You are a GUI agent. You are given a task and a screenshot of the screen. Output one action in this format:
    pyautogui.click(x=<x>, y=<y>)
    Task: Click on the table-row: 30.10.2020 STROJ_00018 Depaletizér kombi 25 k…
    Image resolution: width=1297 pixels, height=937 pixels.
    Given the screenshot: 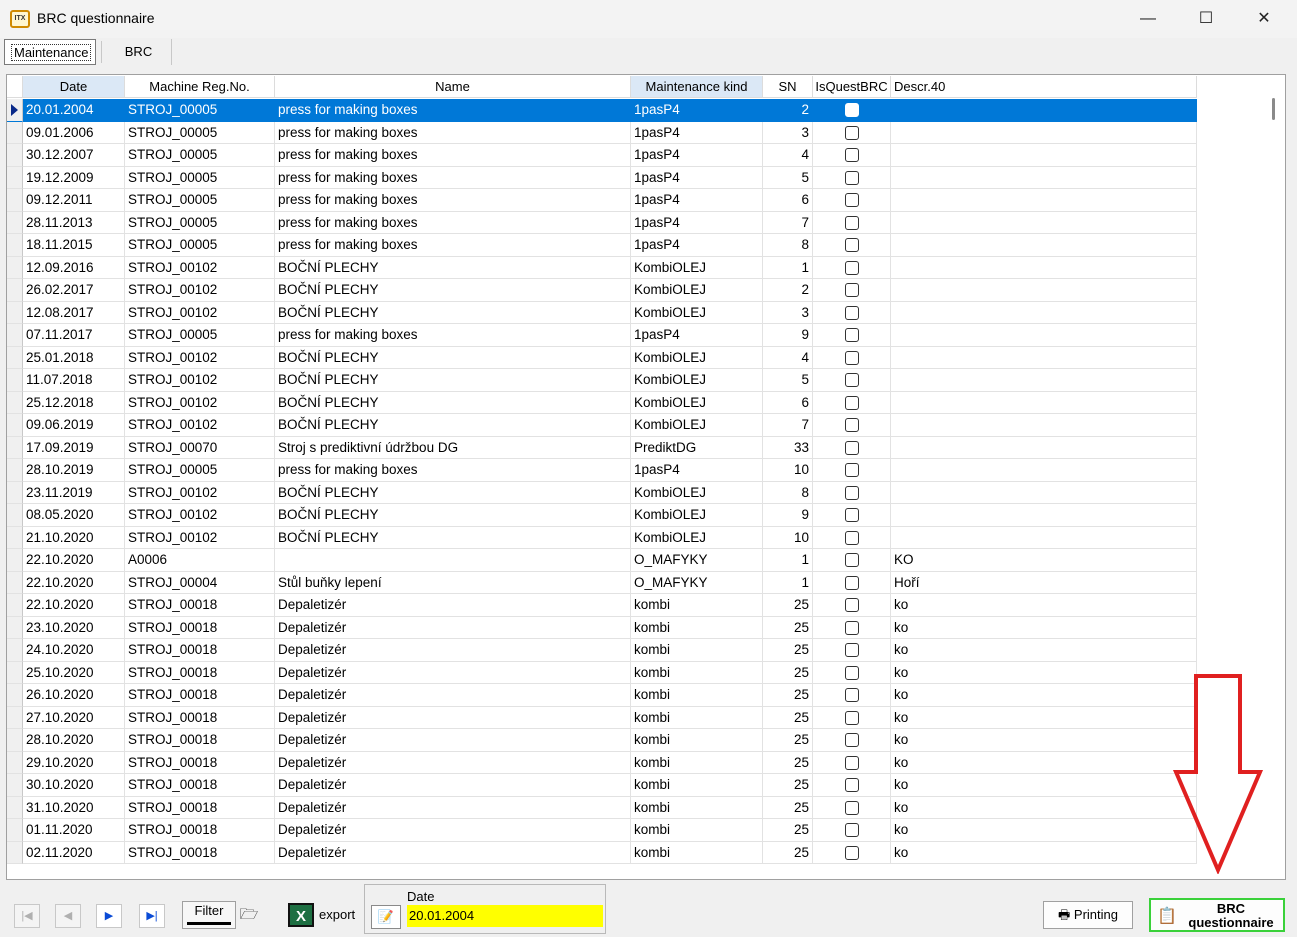 What is the action you would take?
    pyautogui.click(x=602, y=785)
    